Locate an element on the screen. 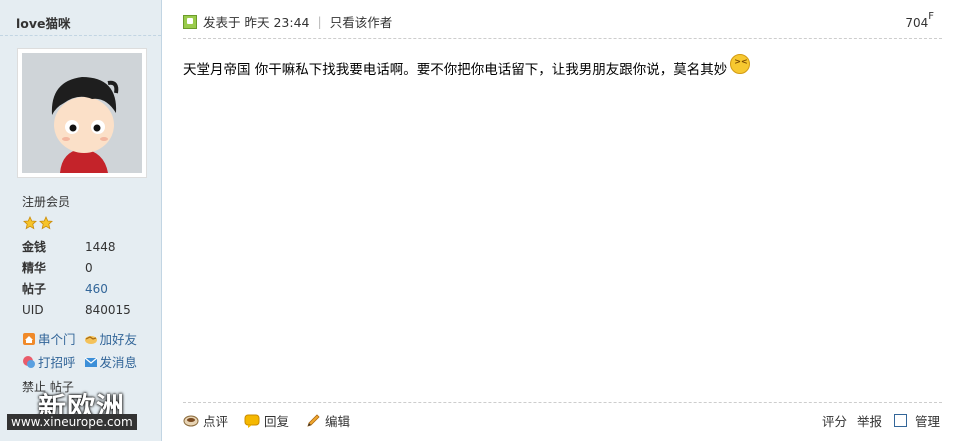 The width and height of the screenshot is (960, 441). send-message-label: 发消息 is located at coordinates (118, 362).